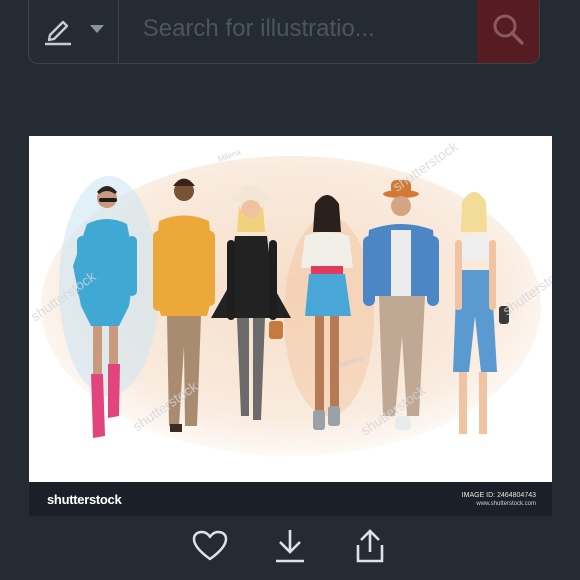 The width and height of the screenshot is (580, 580). What do you see at coordinates (58, 33) in the screenshot?
I see `pen-icon` at bounding box center [58, 33].